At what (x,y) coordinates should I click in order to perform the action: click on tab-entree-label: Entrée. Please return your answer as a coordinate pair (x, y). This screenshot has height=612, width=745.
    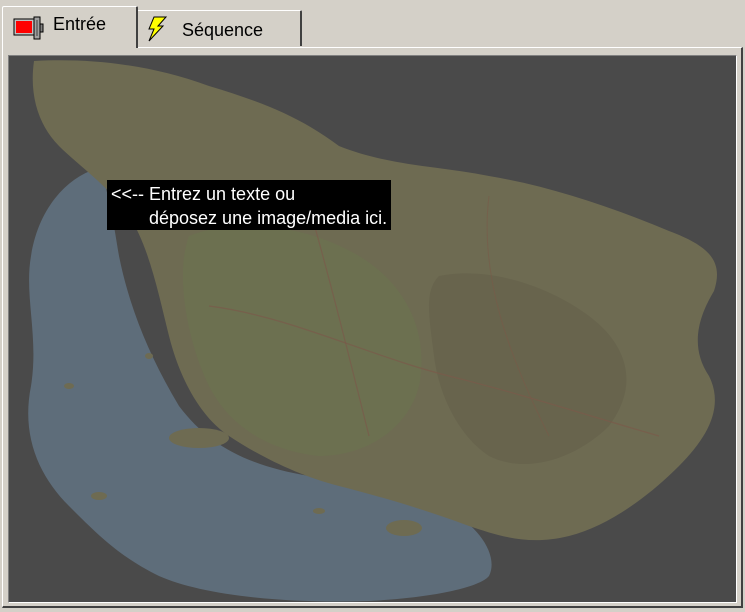
    Looking at the image, I should click on (80, 24).